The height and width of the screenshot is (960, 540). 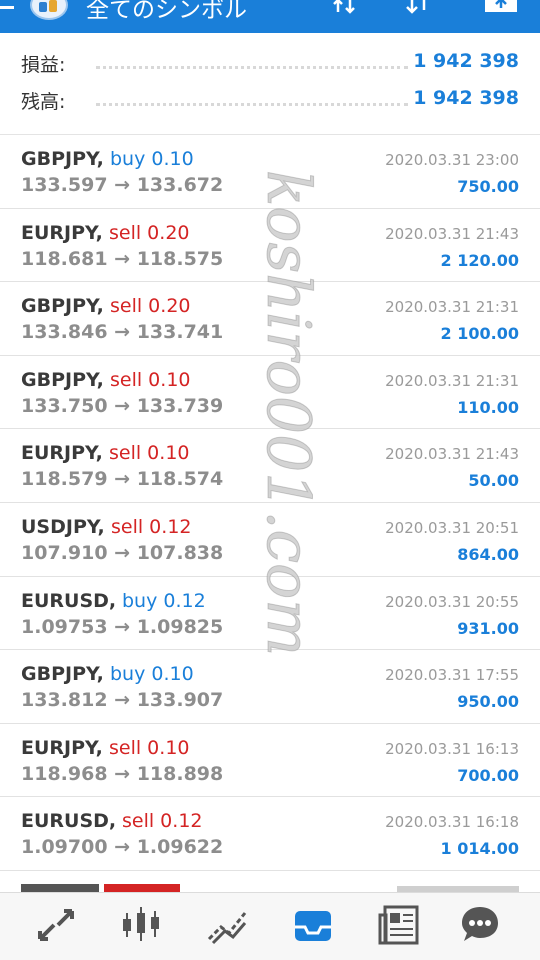 I want to click on trade-profit: 50.00, so click(x=493, y=481).